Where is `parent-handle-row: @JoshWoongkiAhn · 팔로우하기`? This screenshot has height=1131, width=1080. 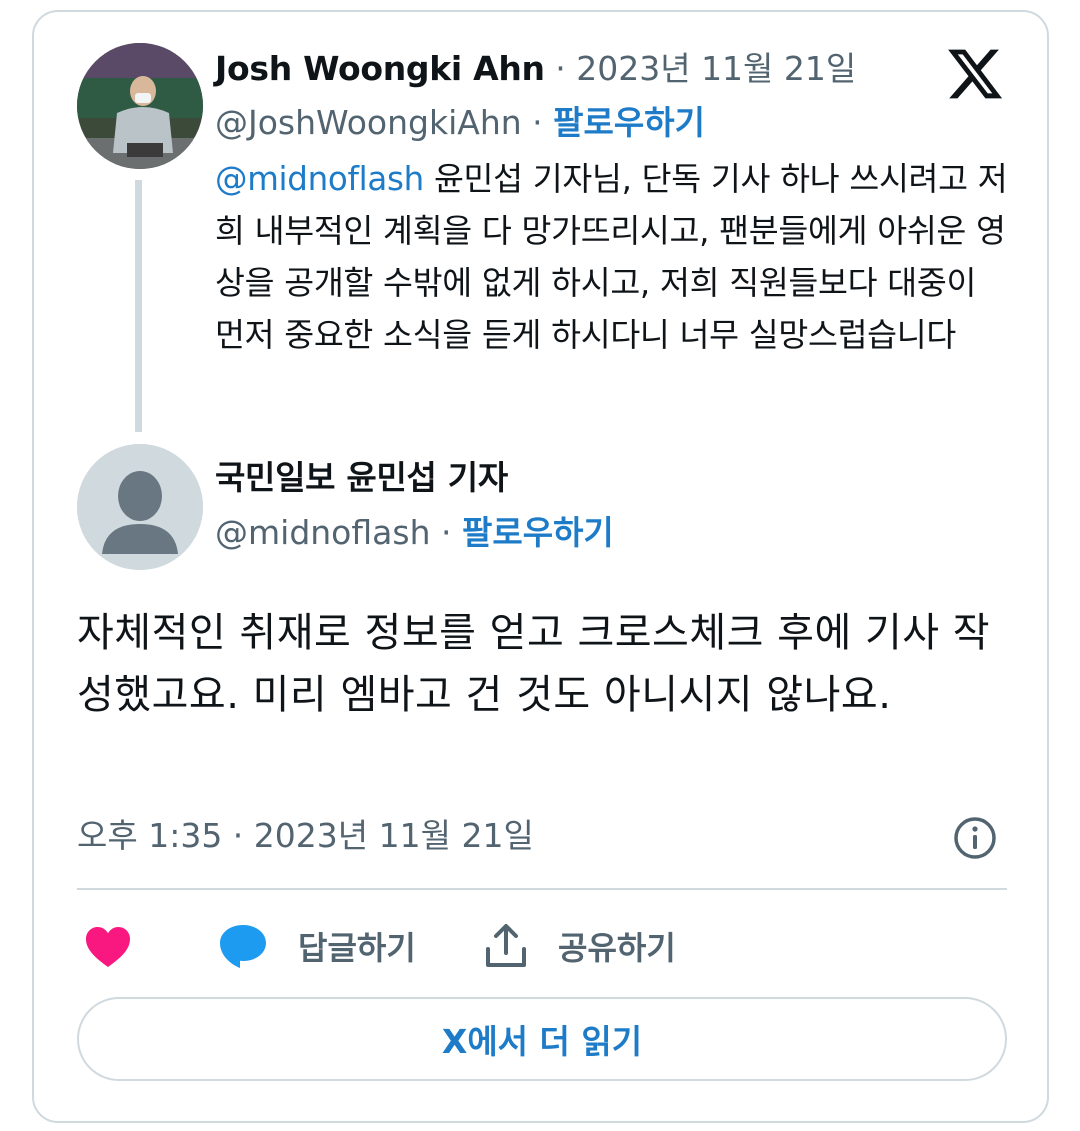
parent-handle-row: @JoshWoongkiAhn · 팔로우하기 is located at coordinates (460, 123).